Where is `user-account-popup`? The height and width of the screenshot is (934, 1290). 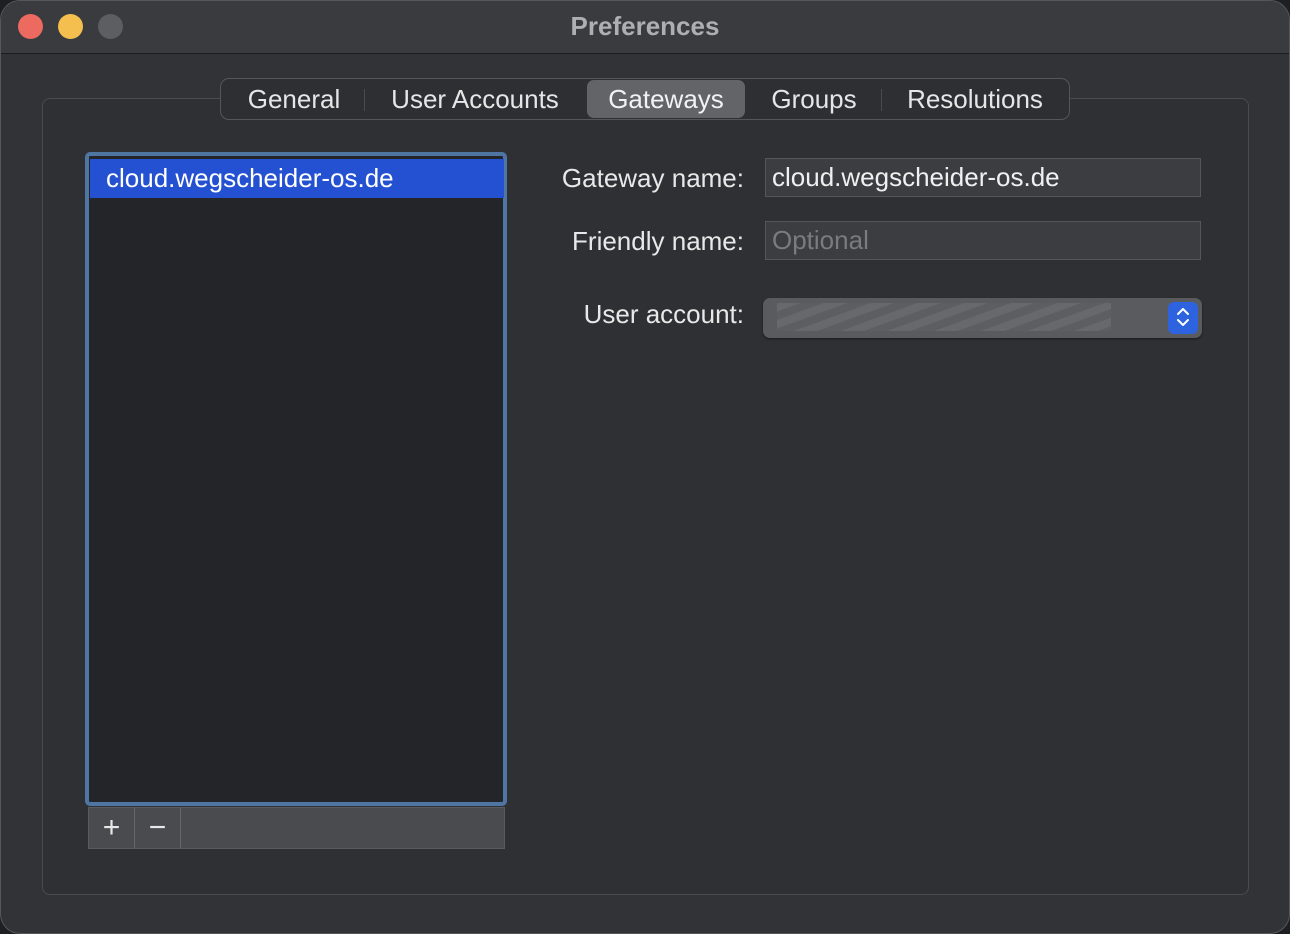
user-account-popup is located at coordinates (982, 318).